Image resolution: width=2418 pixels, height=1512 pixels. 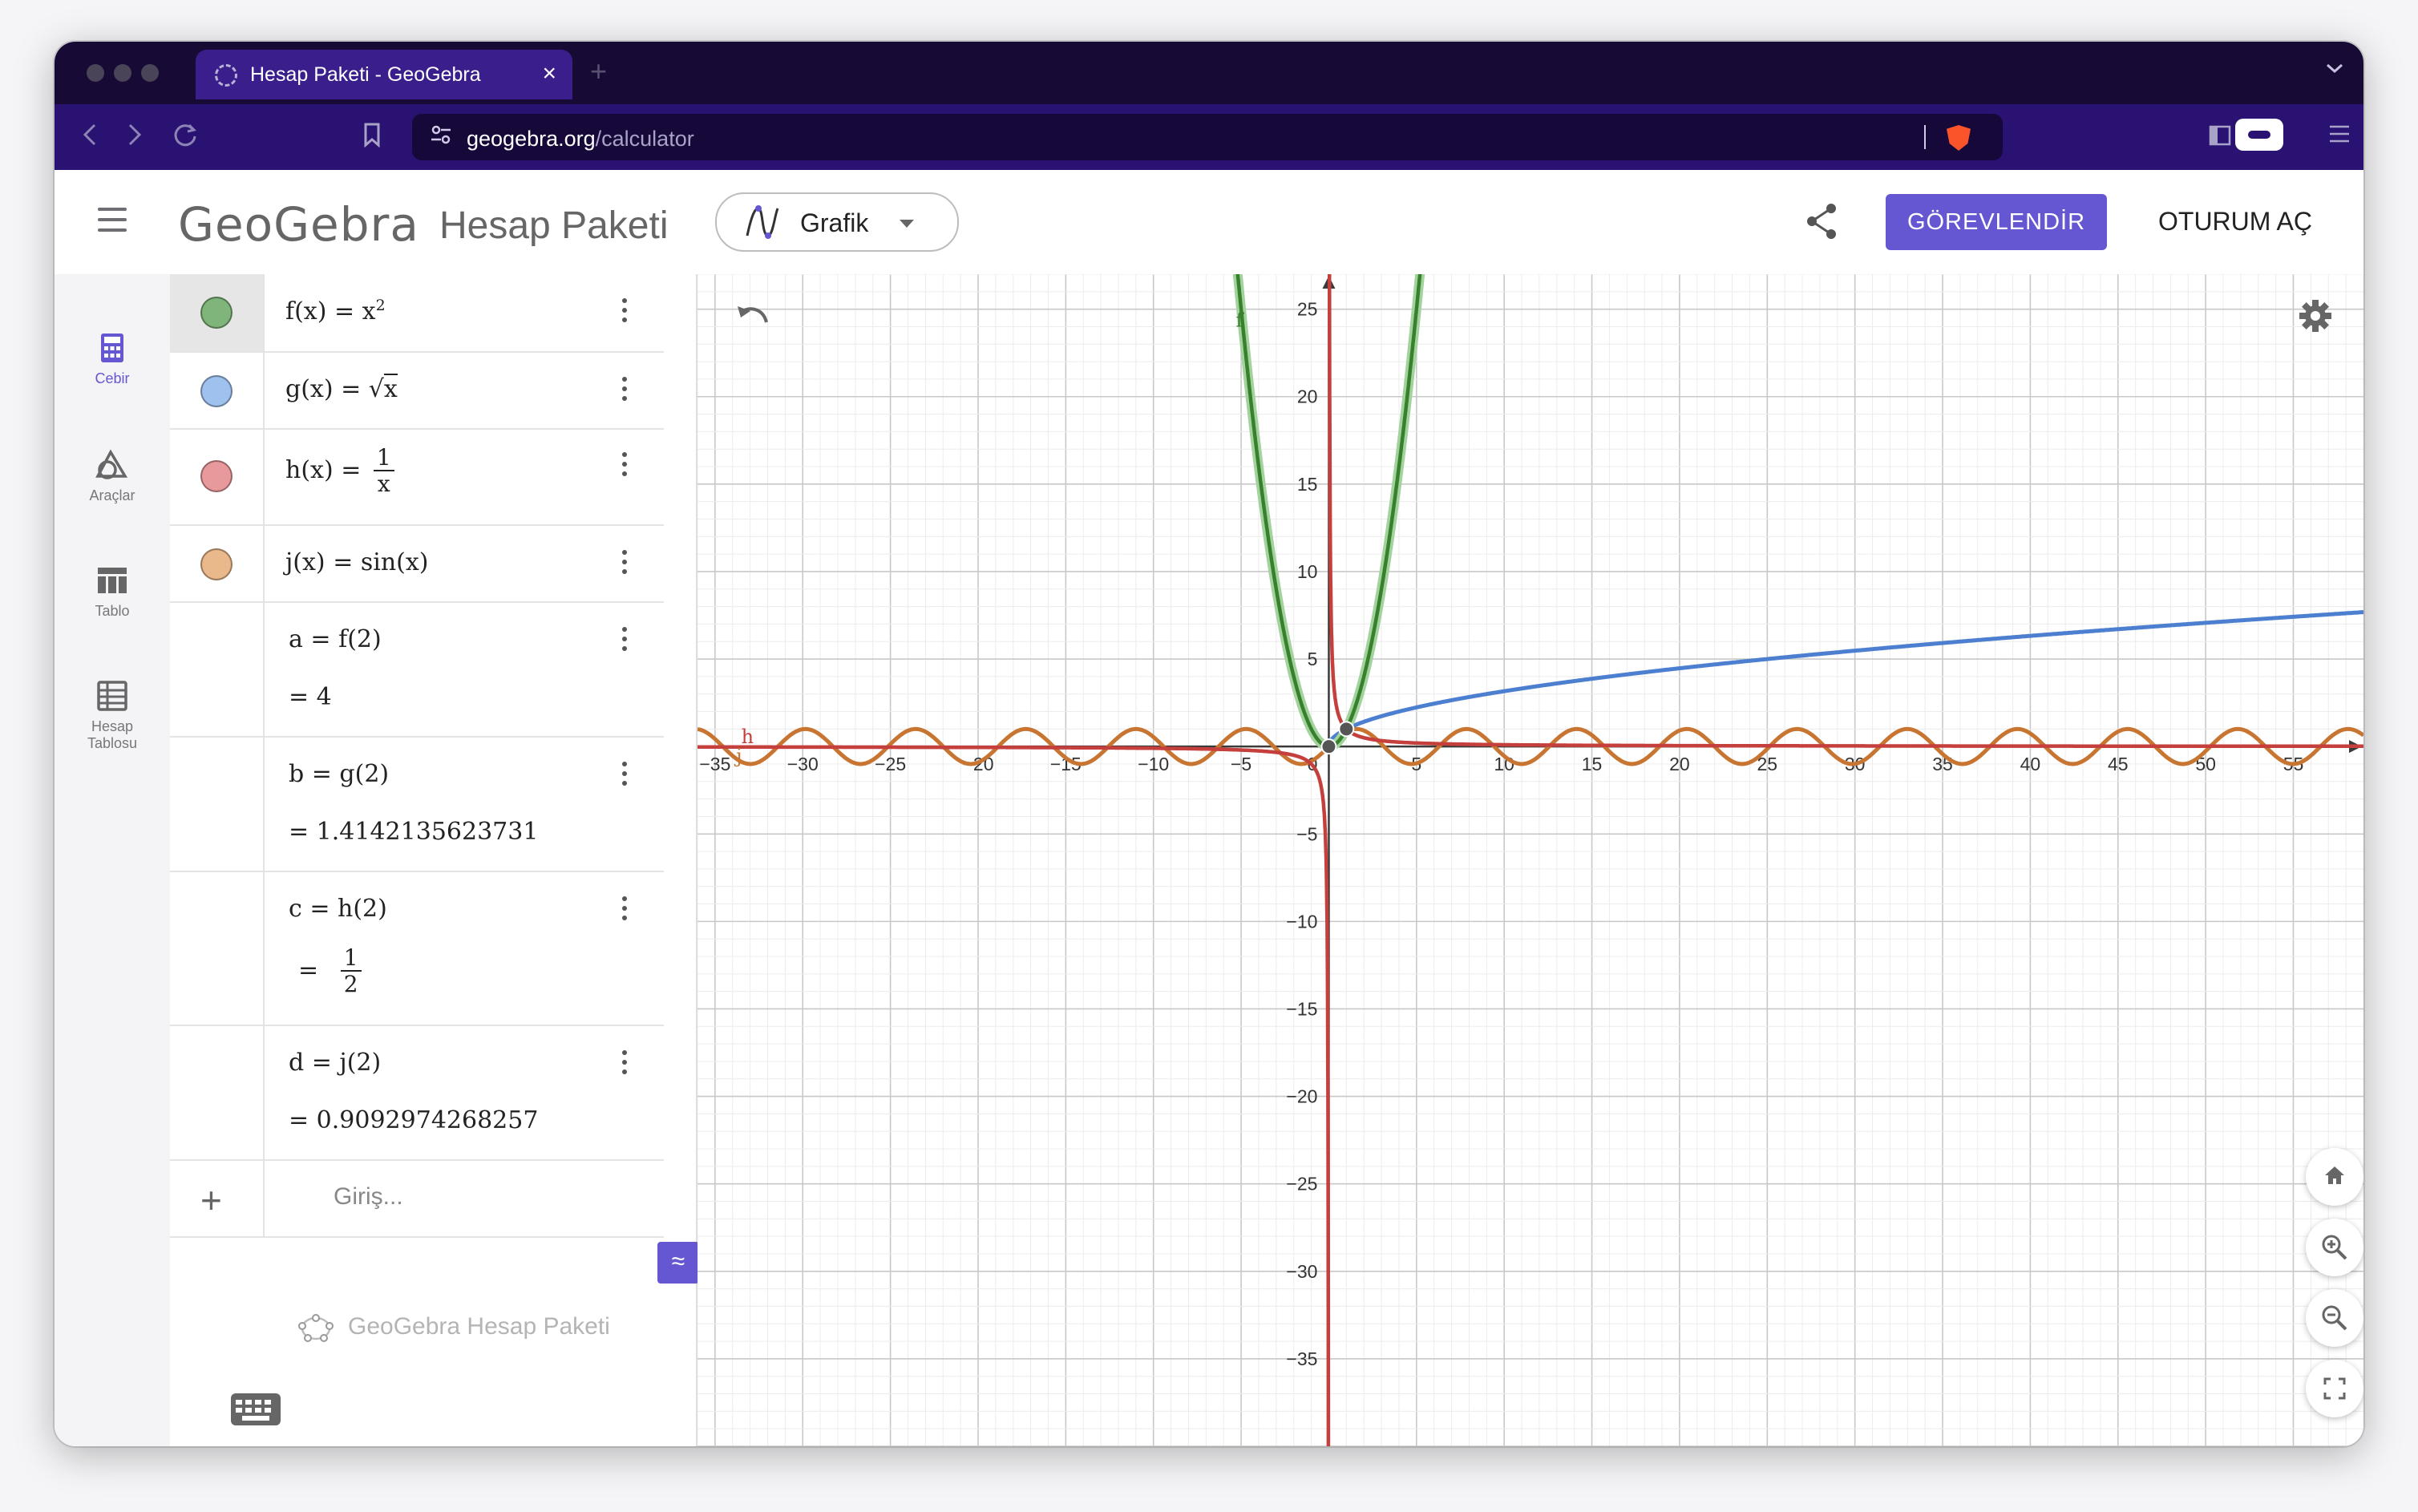 What do you see at coordinates (1942, 764) in the screenshot?
I see `x-tick-label: 35` at bounding box center [1942, 764].